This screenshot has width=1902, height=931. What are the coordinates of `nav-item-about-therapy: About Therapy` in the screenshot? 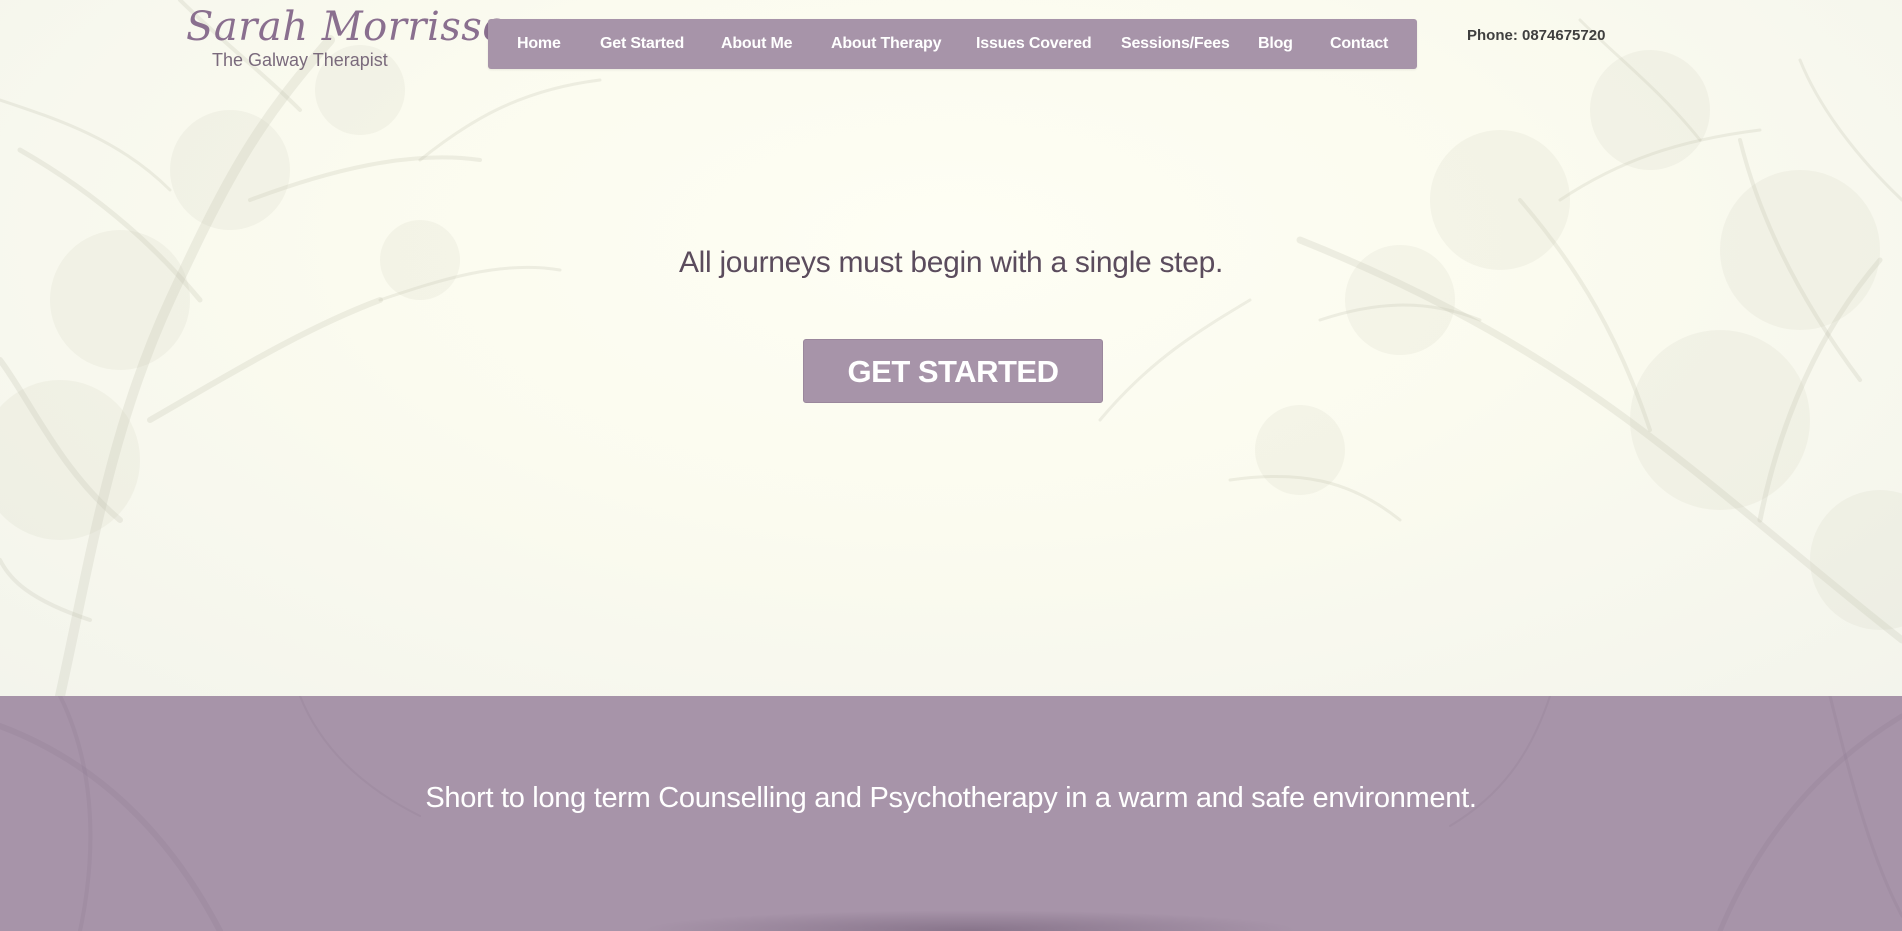 It's located at (886, 44).